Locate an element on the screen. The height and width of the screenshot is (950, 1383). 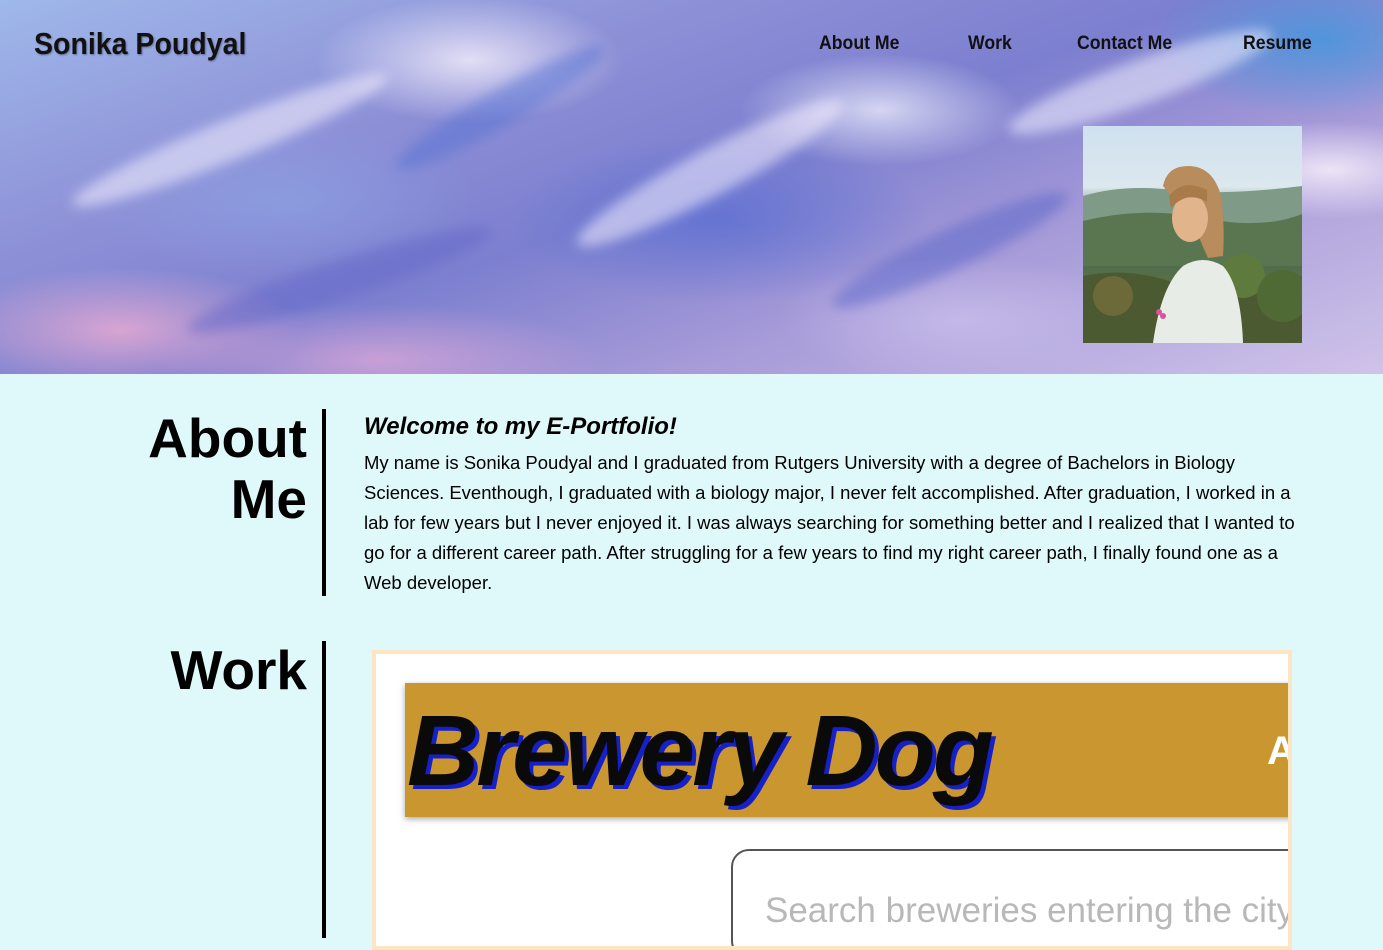
work-heading: Work is located at coordinates (238, 670).